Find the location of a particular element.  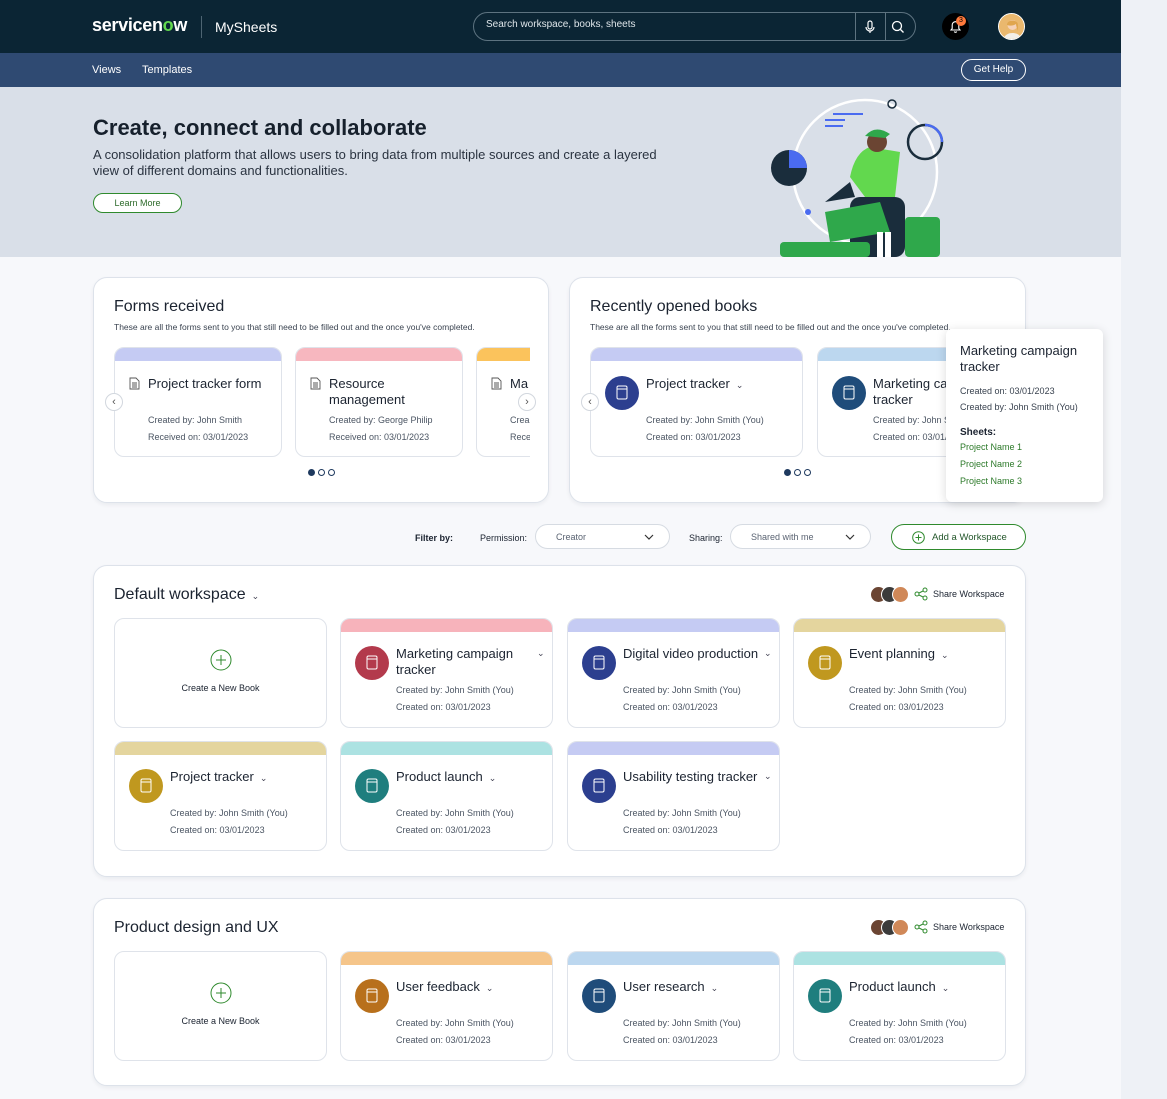

sharing-select: Shared with me is located at coordinates (800, 536).